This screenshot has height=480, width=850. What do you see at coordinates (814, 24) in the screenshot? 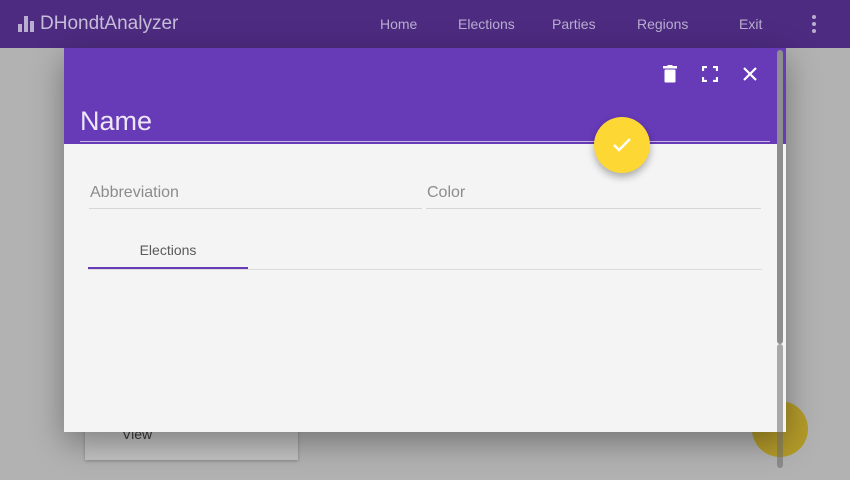
I see `more-vert-icon` at bounding box center [814, 24].